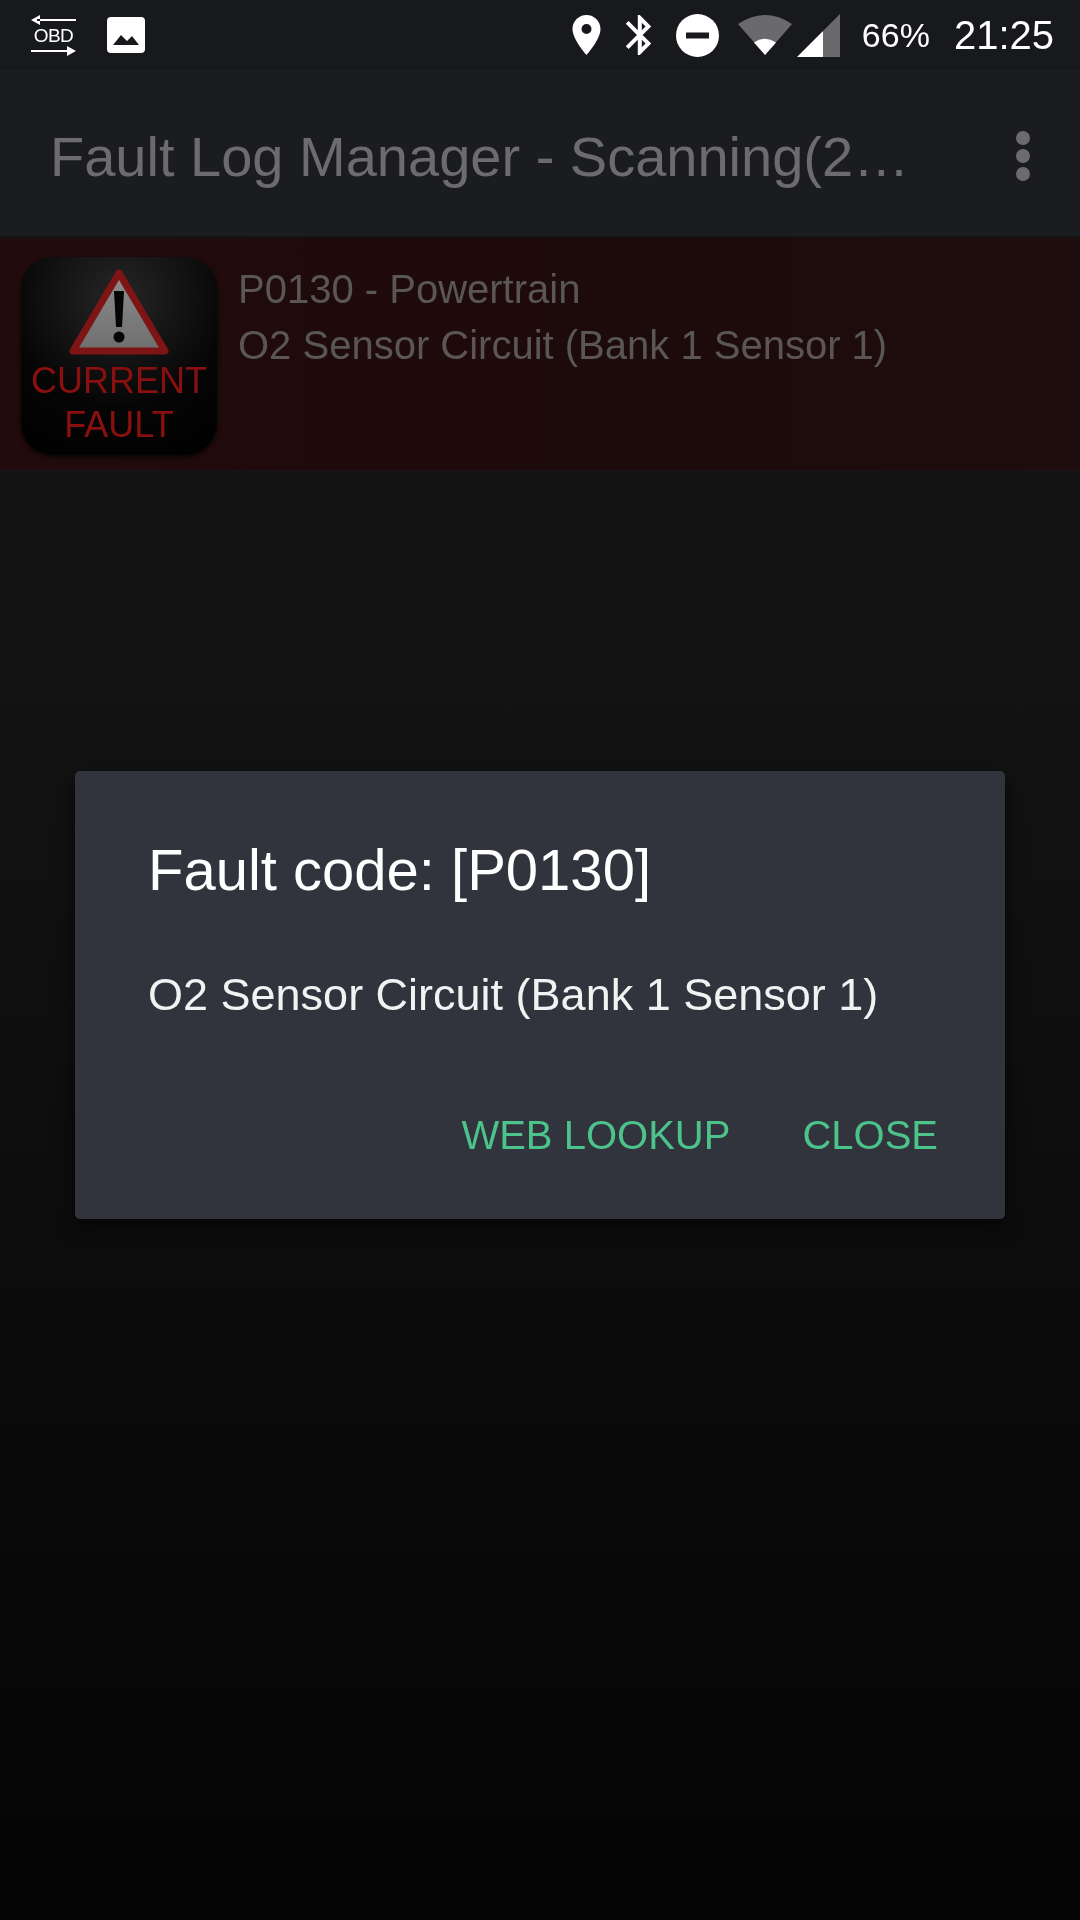 Image resolution: width=1080 pixels, height=1920 pixels. Describe the element at coordinates (697, 35) in the screenshot. I see `do-not-disturb-icon` at that location.